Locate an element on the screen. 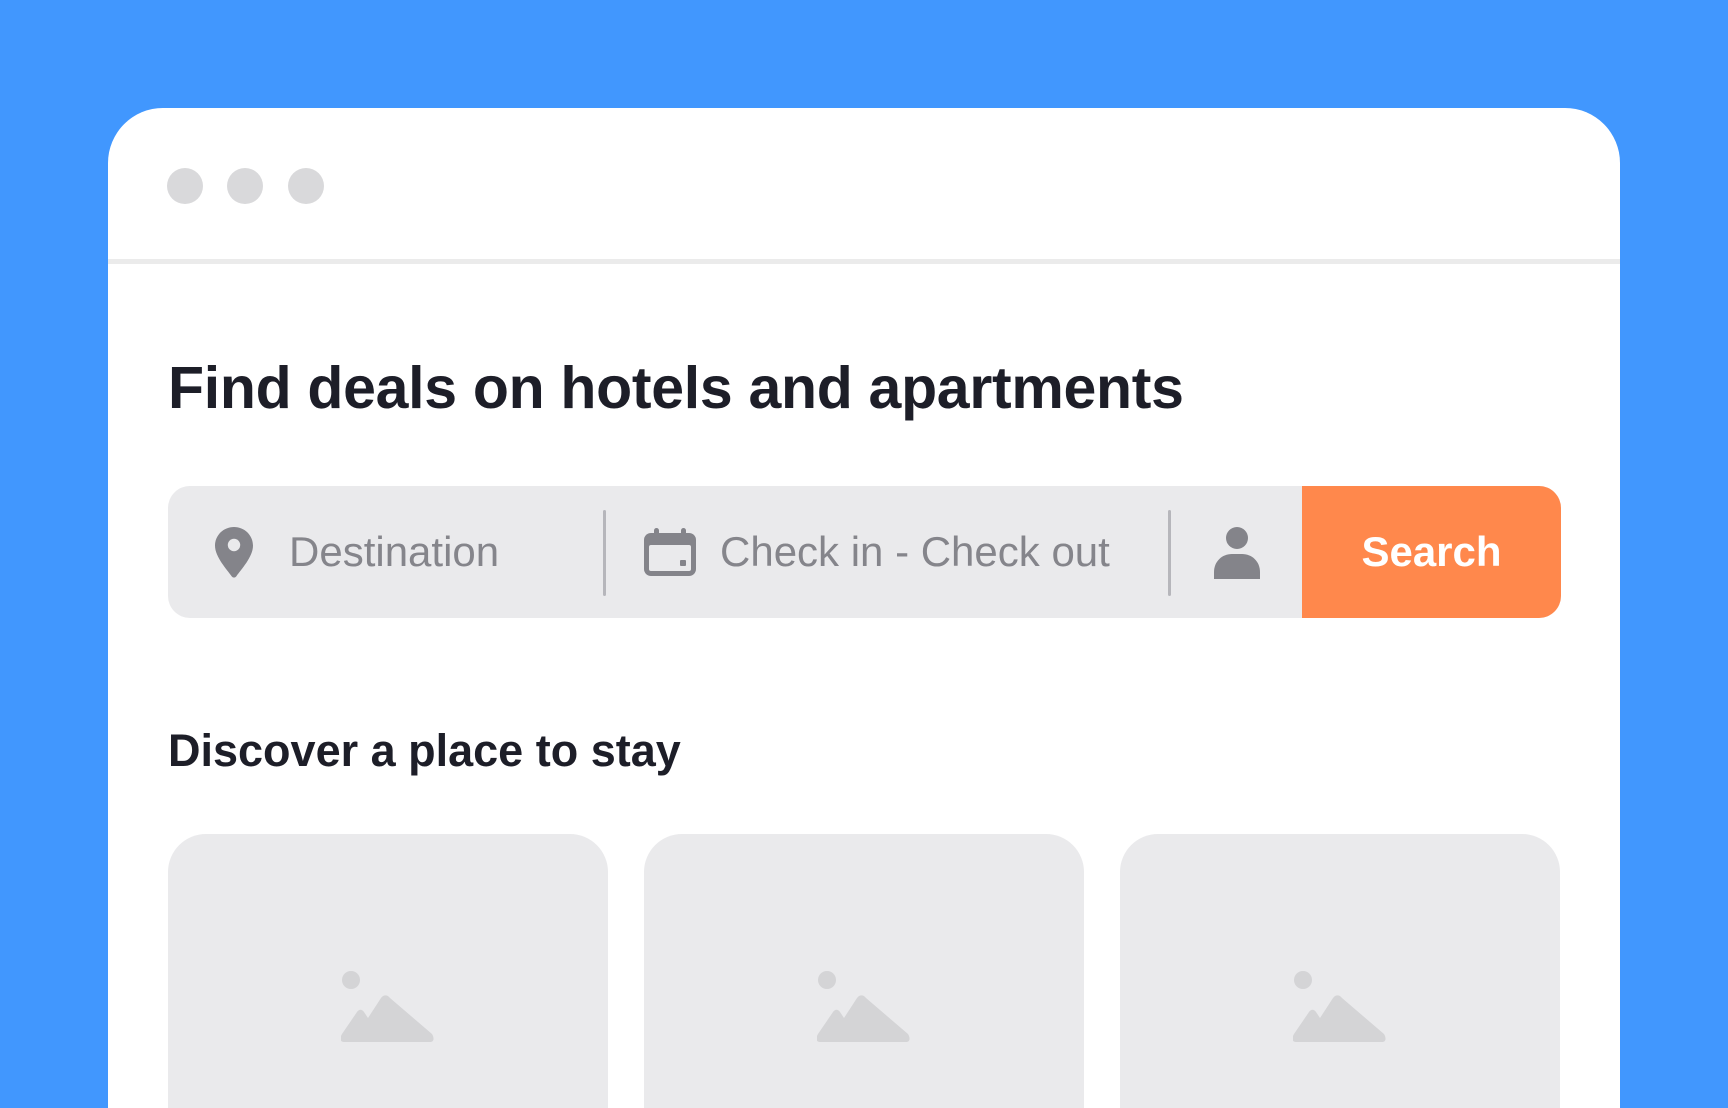 This screenshot has height=1108, width=1728. search-bar: Destination Check in - Check out Search is located at coordinates (864, 552).